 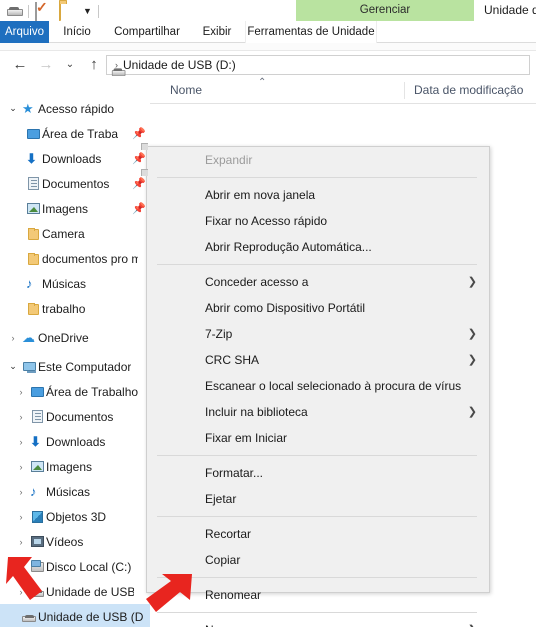 I want to click on sidebar-item-pc-downloads: › ⬇ Downloads, so click(x=75, y=441).